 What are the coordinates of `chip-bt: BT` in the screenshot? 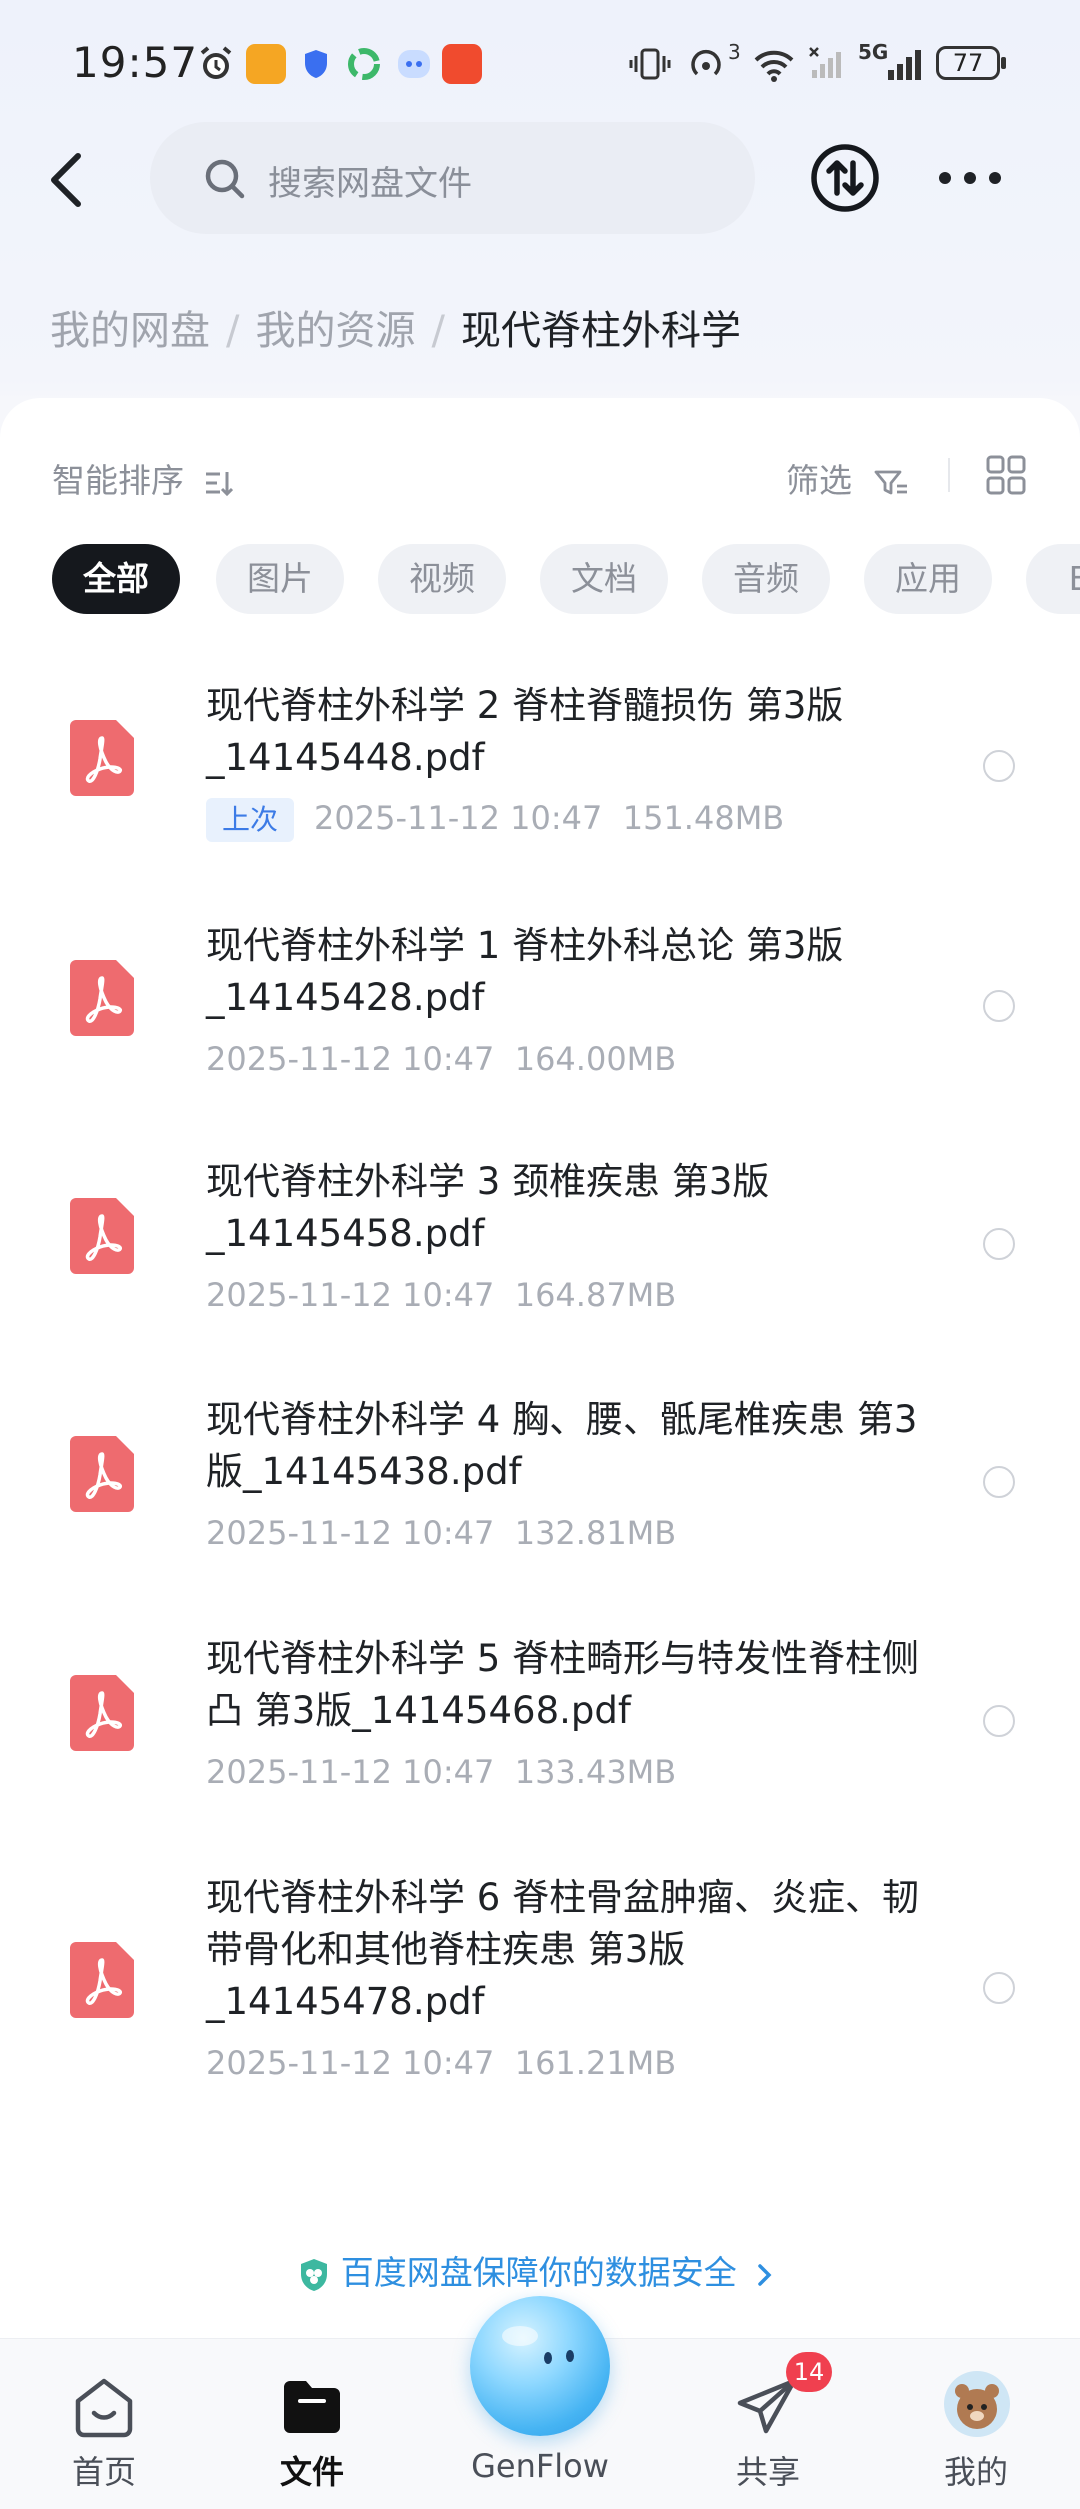 It's located at (1053, 579).